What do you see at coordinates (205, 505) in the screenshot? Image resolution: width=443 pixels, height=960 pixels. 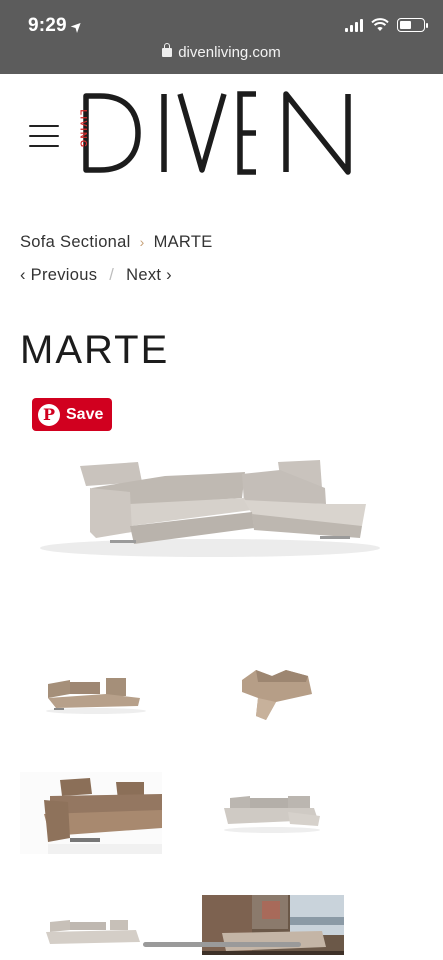 I see `sofa-sectional-main-image` at bounding box center [205, 505].